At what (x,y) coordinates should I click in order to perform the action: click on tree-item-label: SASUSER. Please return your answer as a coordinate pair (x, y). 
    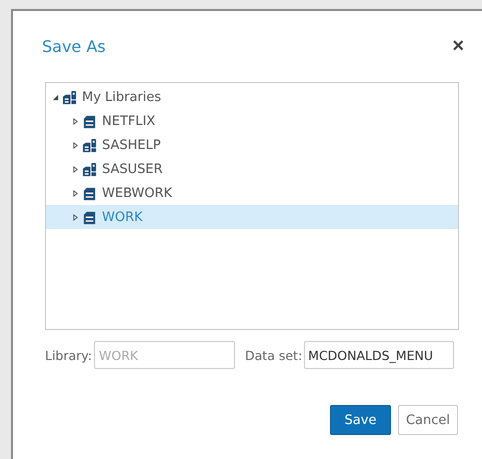
    Looking at the image, I should click on (132, 169).